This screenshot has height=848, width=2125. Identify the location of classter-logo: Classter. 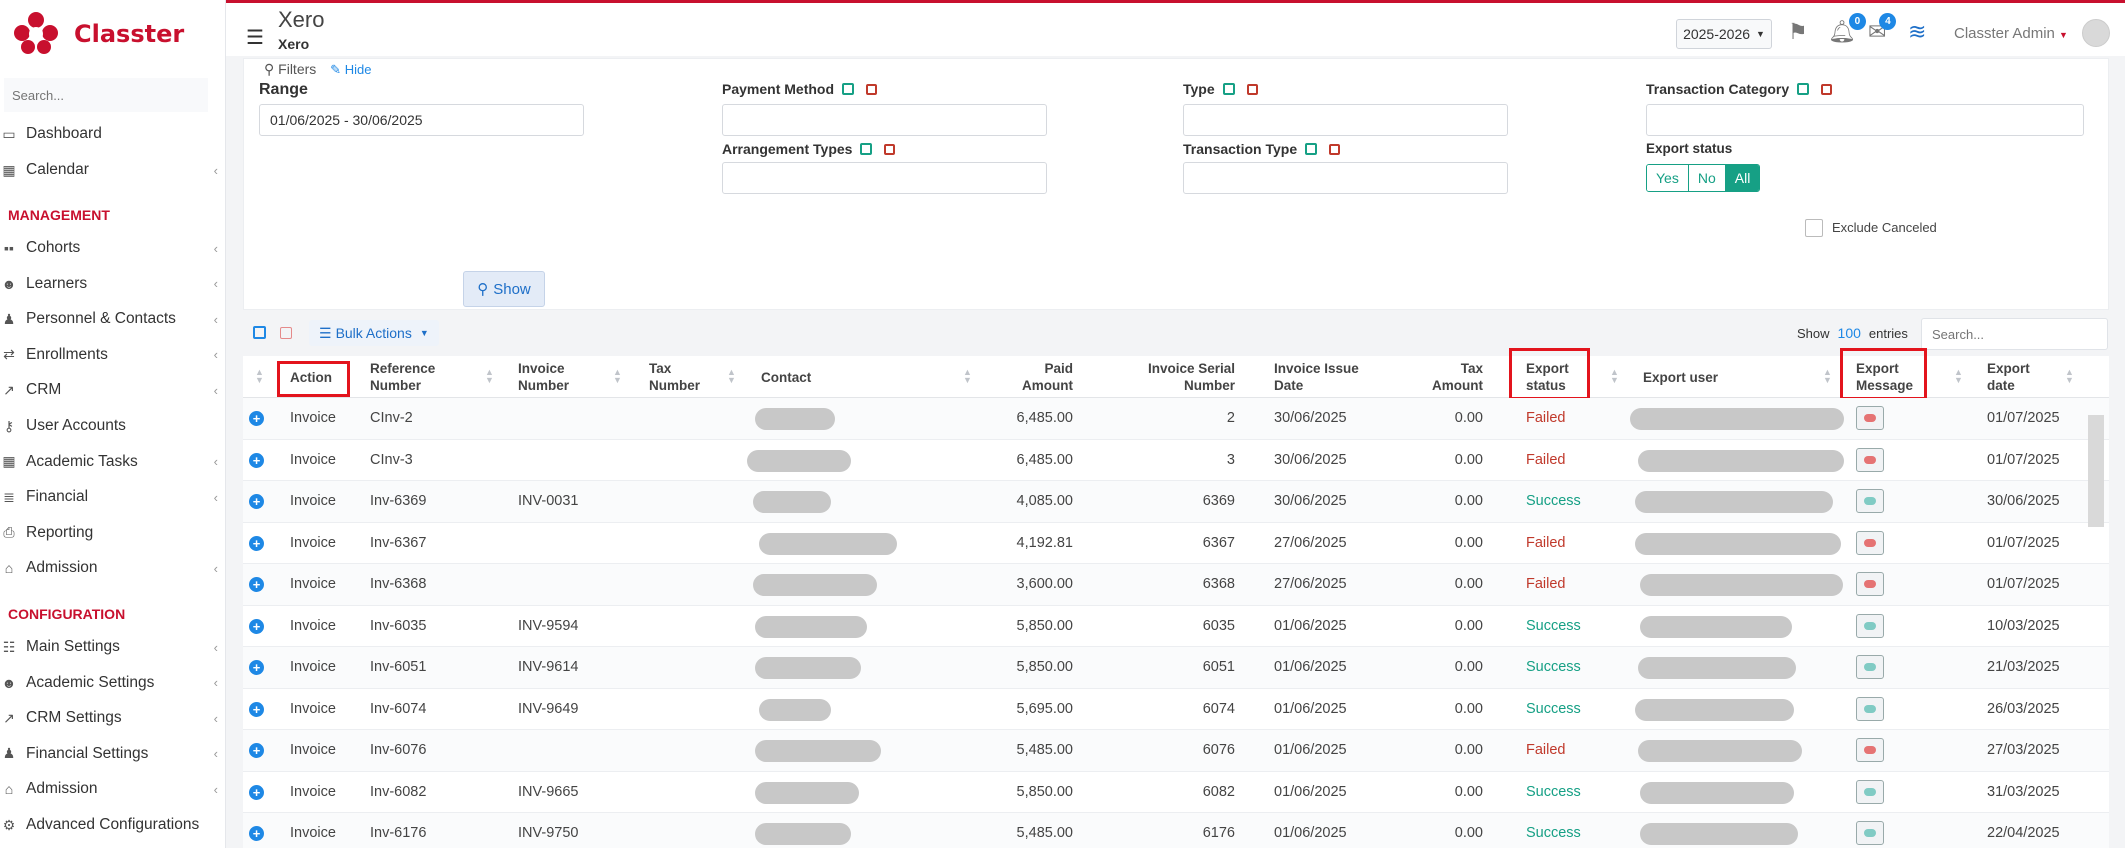
(99, 34).